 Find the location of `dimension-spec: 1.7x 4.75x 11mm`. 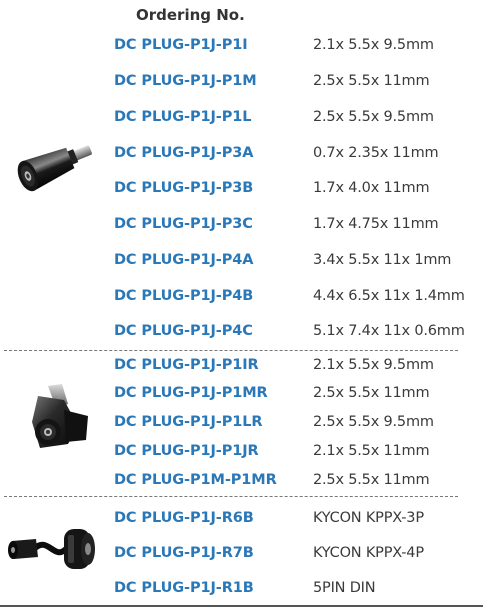

dimension-spec: 1.7x 4.75x 11mm is located at coordinates (376, 224).